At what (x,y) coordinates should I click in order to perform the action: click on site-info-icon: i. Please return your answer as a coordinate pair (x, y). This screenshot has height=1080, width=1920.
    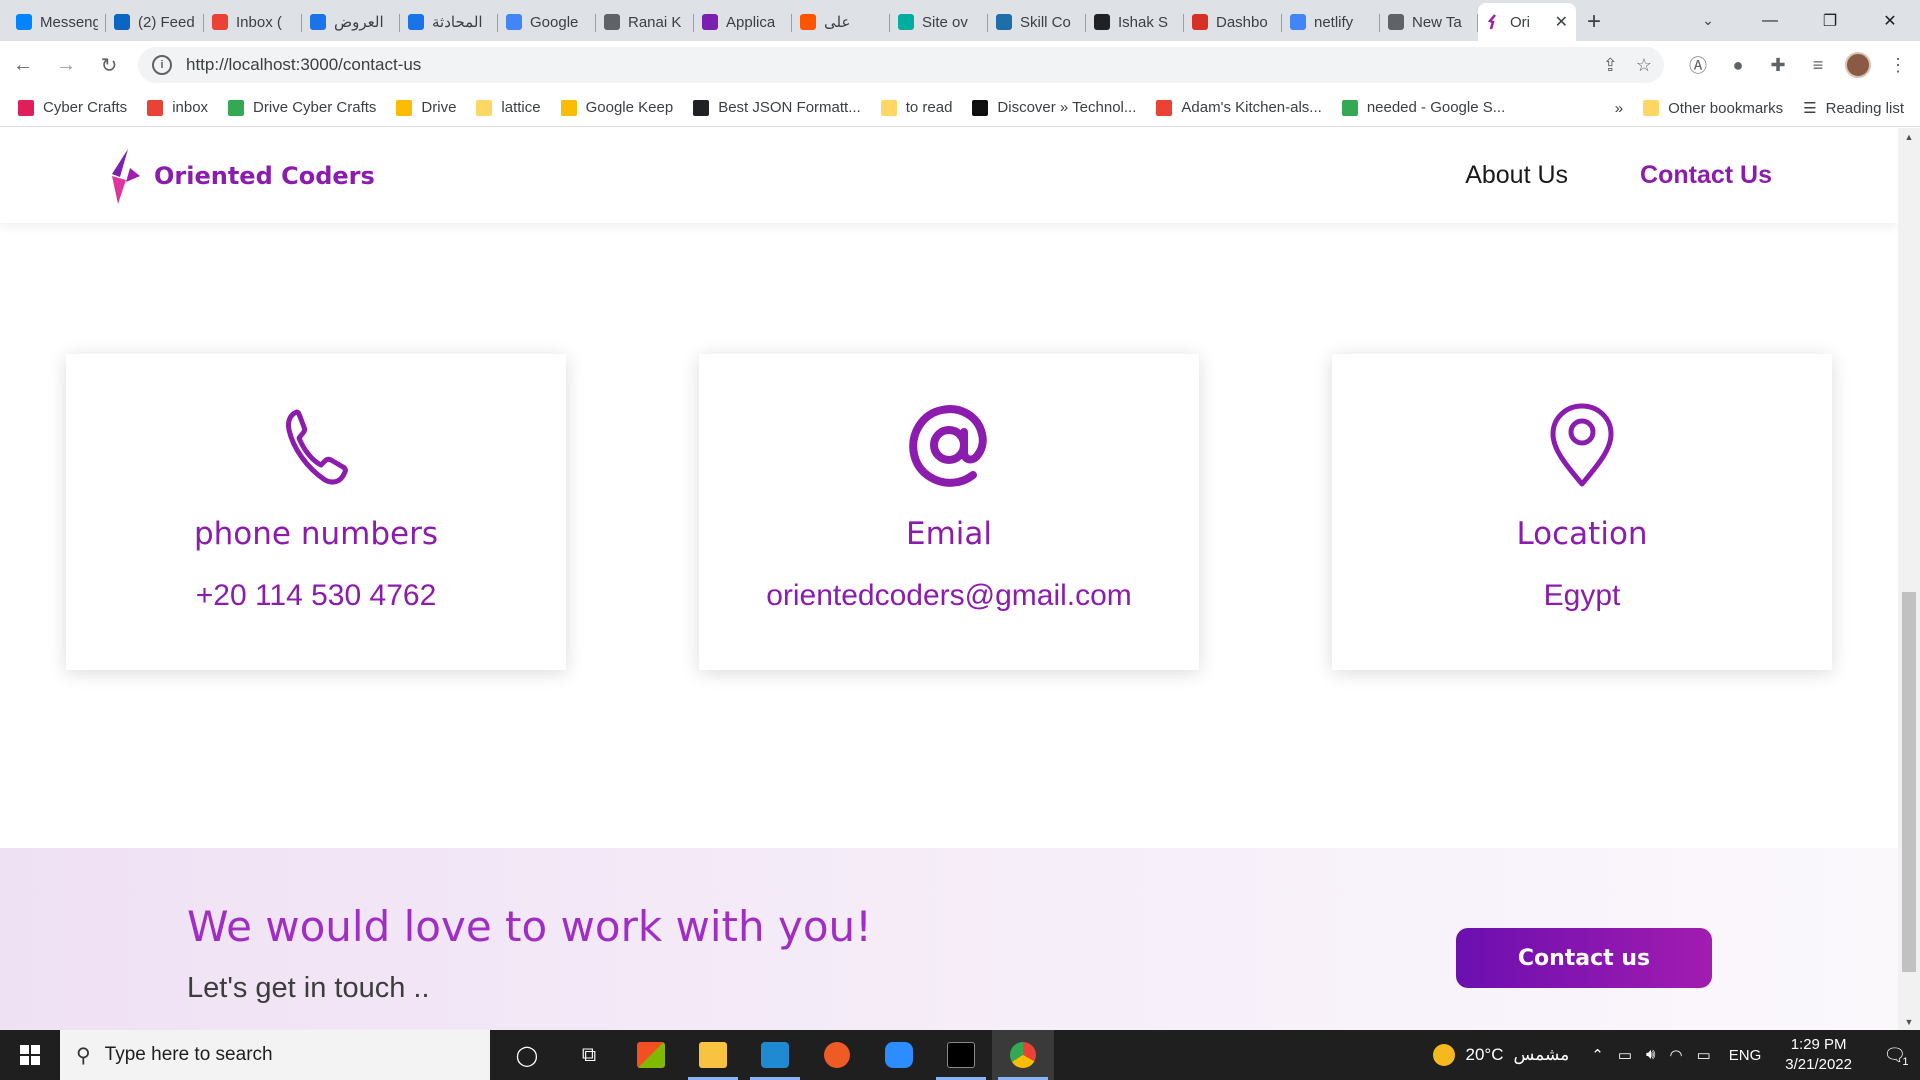
    Looking at the image, I should click on (162, 65).